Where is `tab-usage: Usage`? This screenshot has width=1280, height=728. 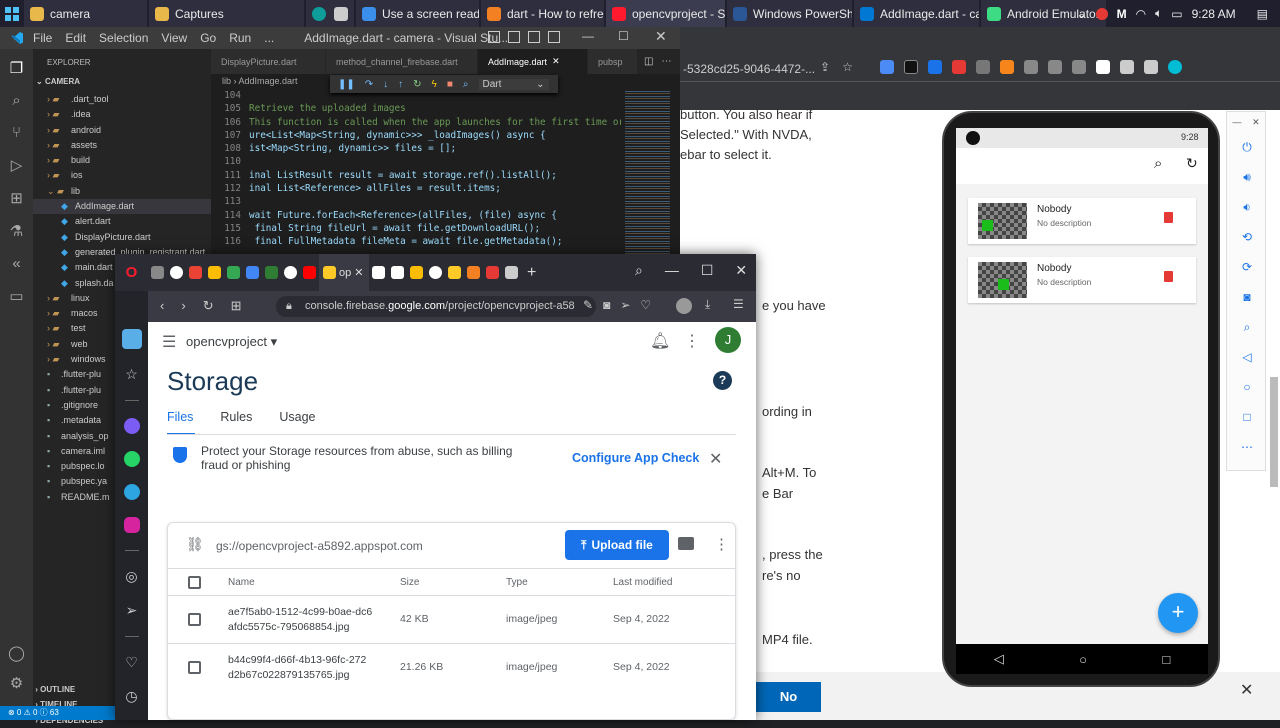 tab-usage: Usage is located at coordinates (297, 417).